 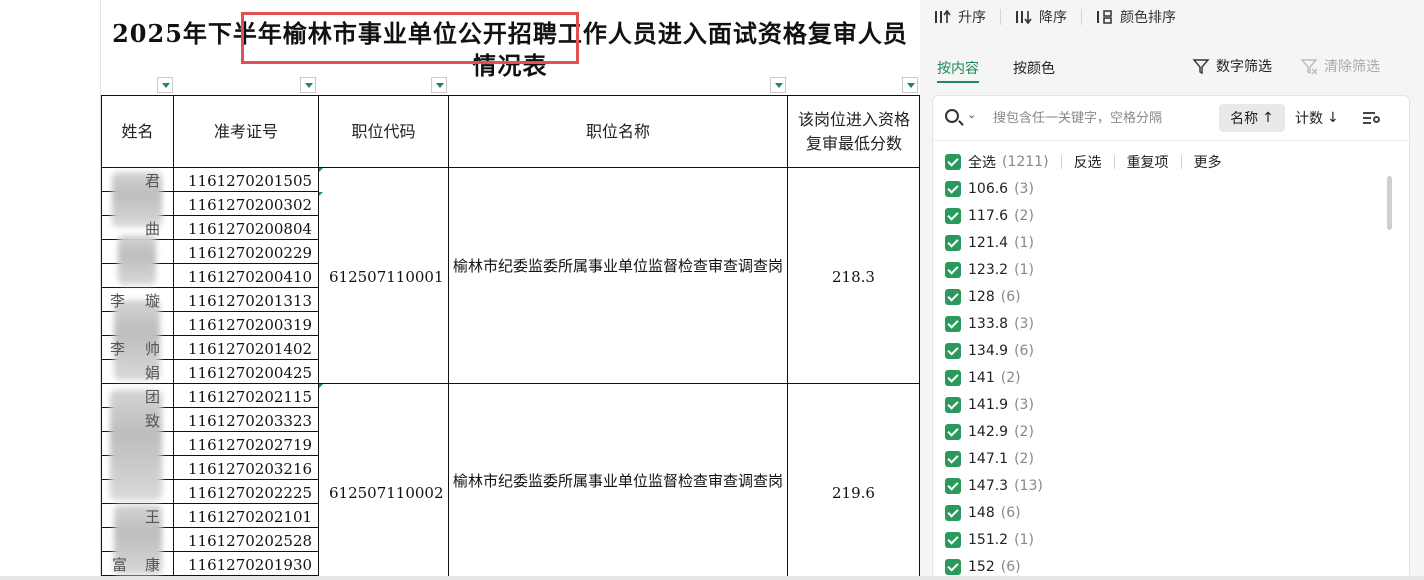 I want to click on clear-funnel-icon, so click(x=1309, y=67).